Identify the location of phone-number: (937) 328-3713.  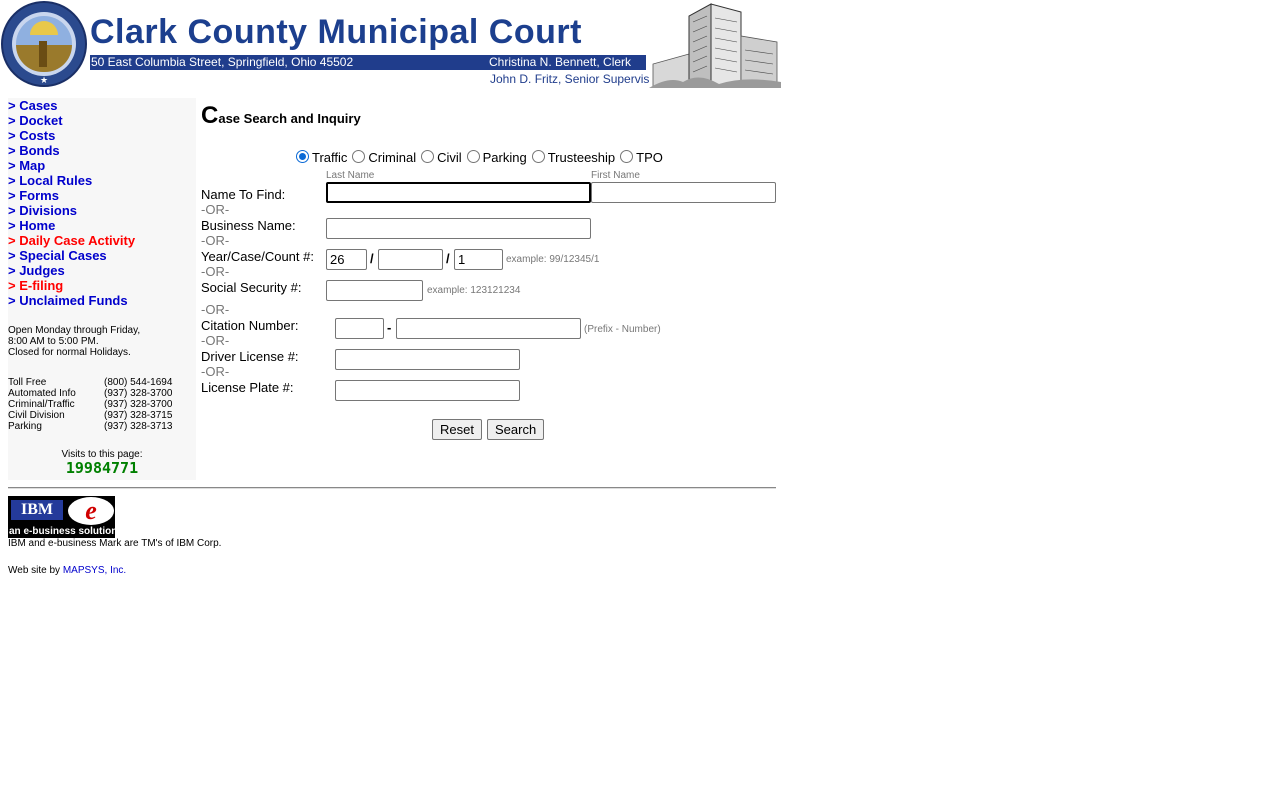
(138, 426).